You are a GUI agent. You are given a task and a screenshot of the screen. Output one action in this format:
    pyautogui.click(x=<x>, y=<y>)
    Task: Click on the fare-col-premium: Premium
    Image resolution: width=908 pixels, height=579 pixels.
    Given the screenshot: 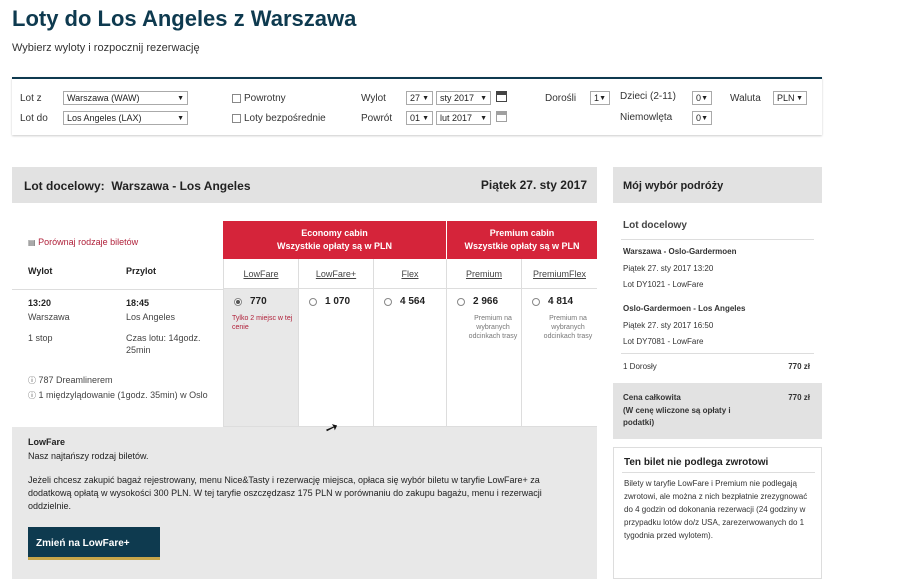 What is the action you would take?
    pyautogui.click(x=483, y=274)
    